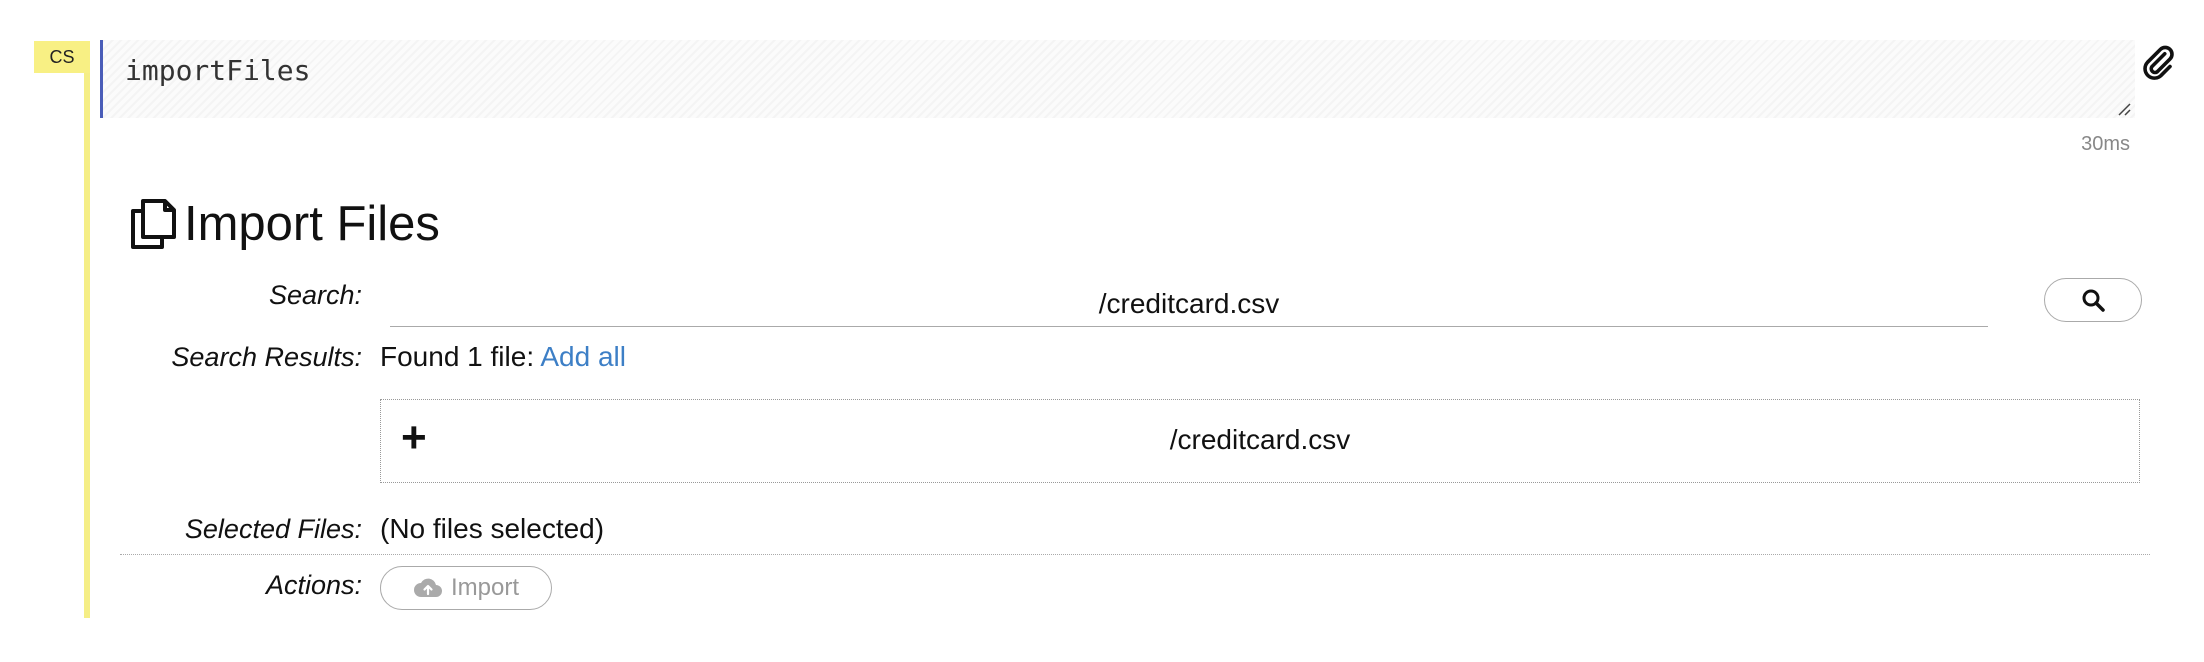 The height and width of the screenshot is (662, 2204). I want to click on code-text: importFiles, so click(217, 70).